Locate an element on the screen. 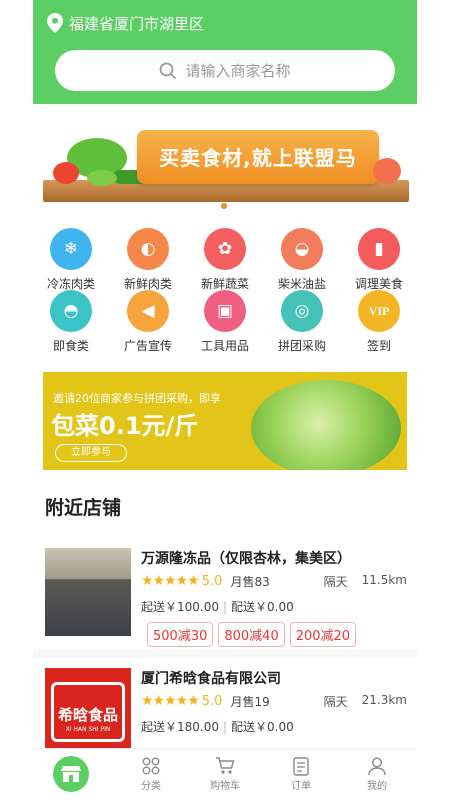 This screenshot has width=450, height=800. meat-icon: ◐ is located at coordinates (148, 249).